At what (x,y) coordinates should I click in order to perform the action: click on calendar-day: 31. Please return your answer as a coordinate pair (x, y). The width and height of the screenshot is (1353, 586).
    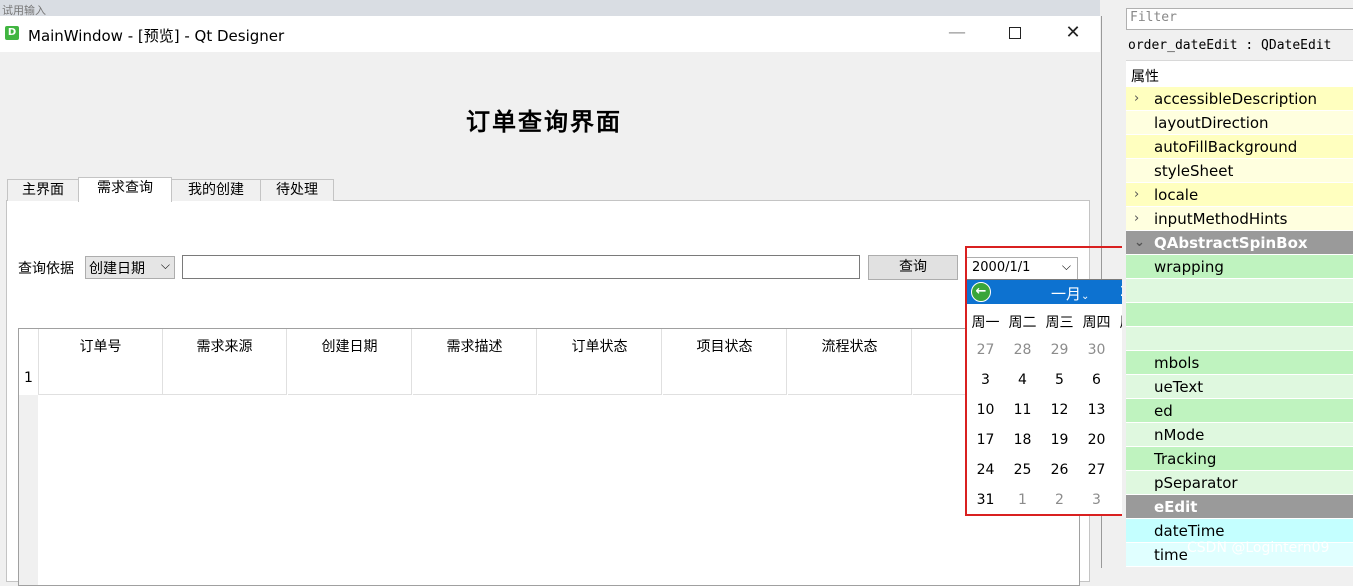
    Looking at the image, I should click on (985, 500).